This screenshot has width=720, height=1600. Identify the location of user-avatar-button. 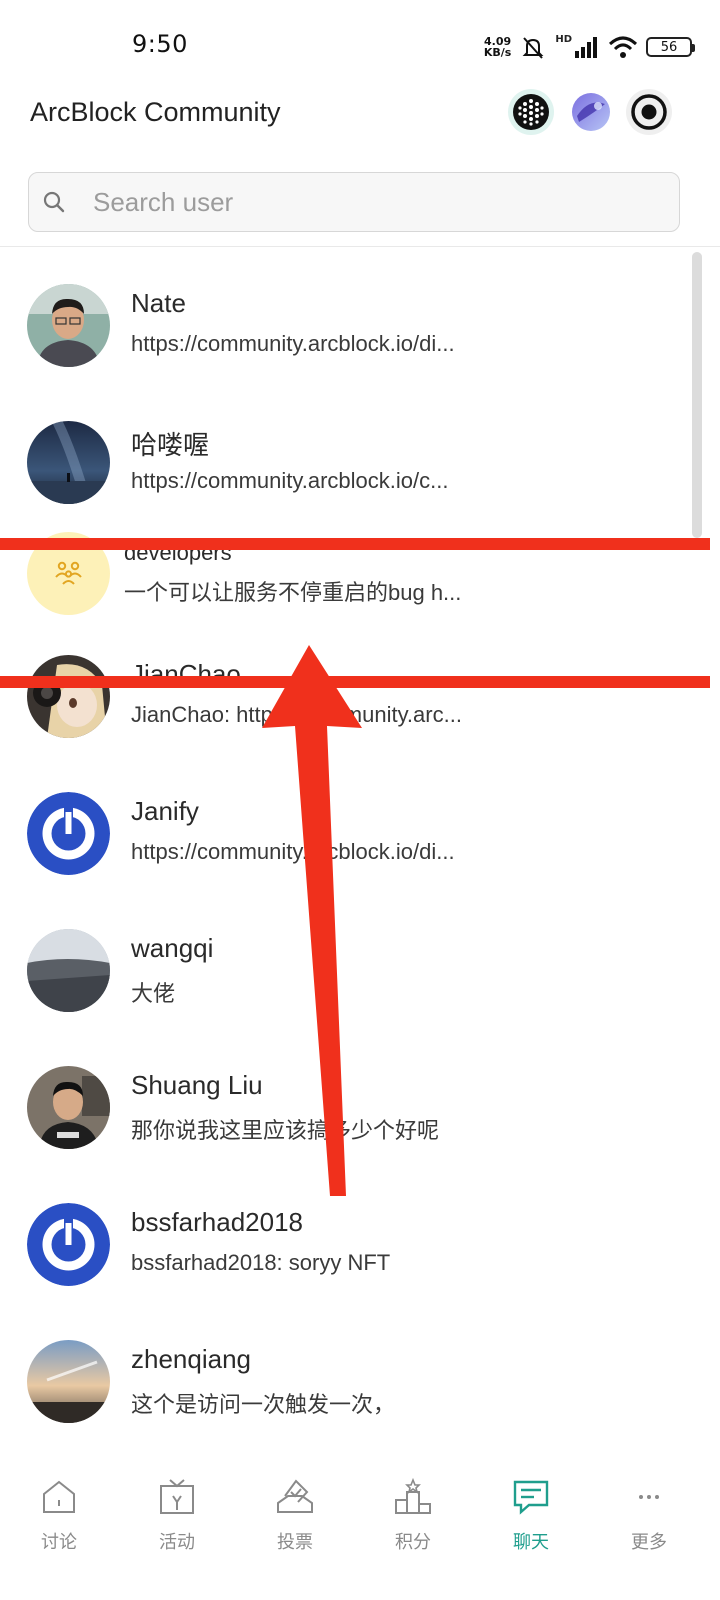
(591, 112).